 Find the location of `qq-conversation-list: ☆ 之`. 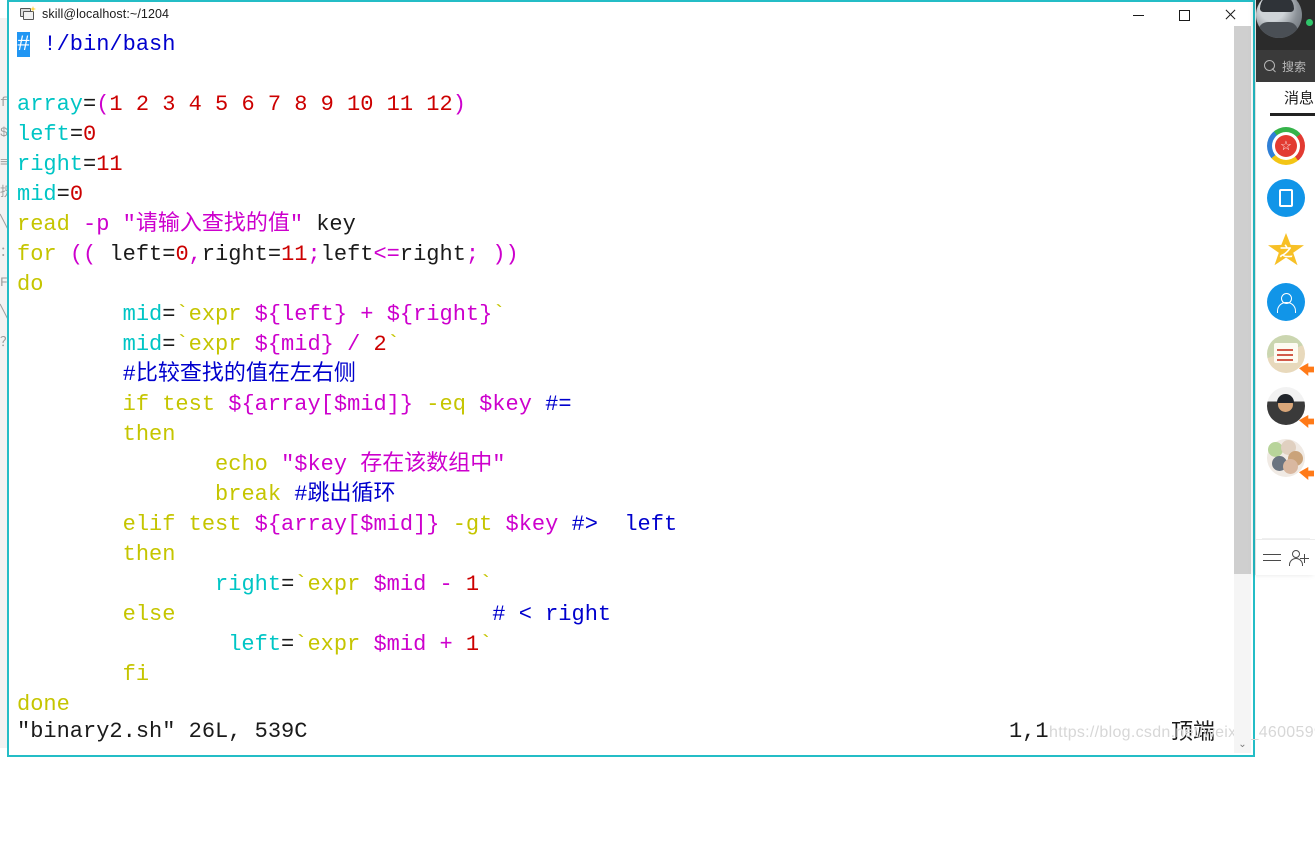

qq-conversation-list: ☆ 之 is located at coordinates (1285, 329).